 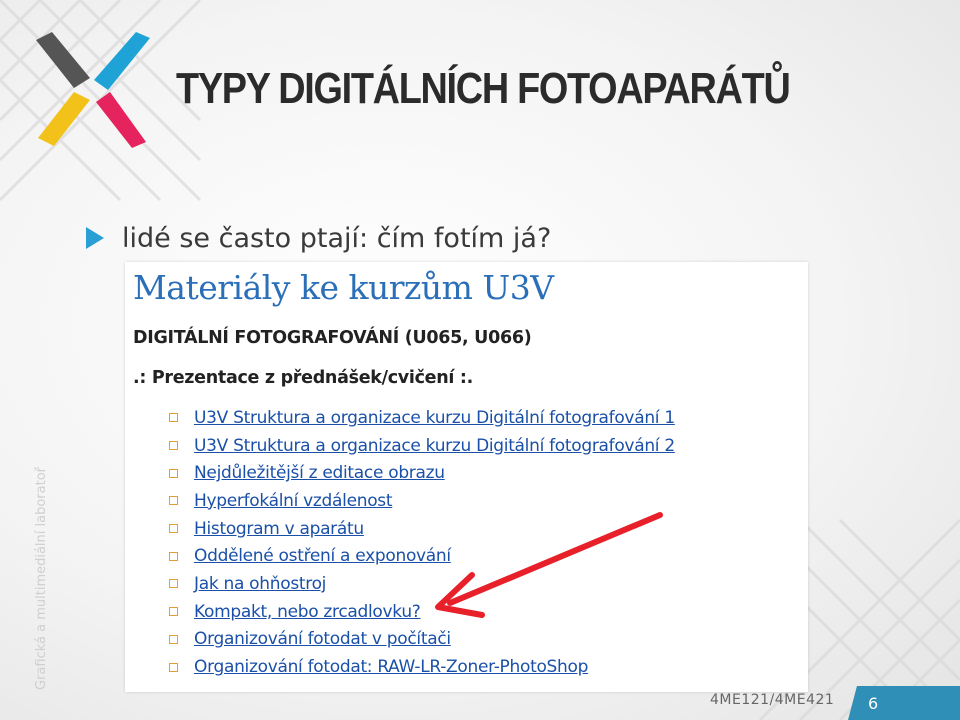 I want to click on bullet-text: lidé se často ptají: čím fotím já?, so click(x=337, y=238).